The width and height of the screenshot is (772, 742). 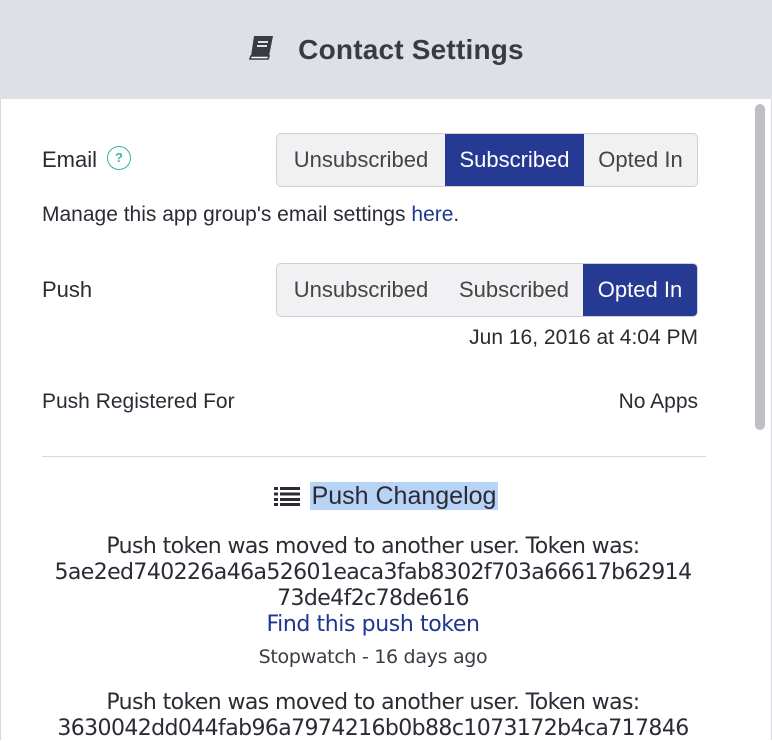 What do you see at coordinates (514, 160) in the screenshot?
I see `email-option-subscribed: Subscribed` at bounding box center [514, 160].